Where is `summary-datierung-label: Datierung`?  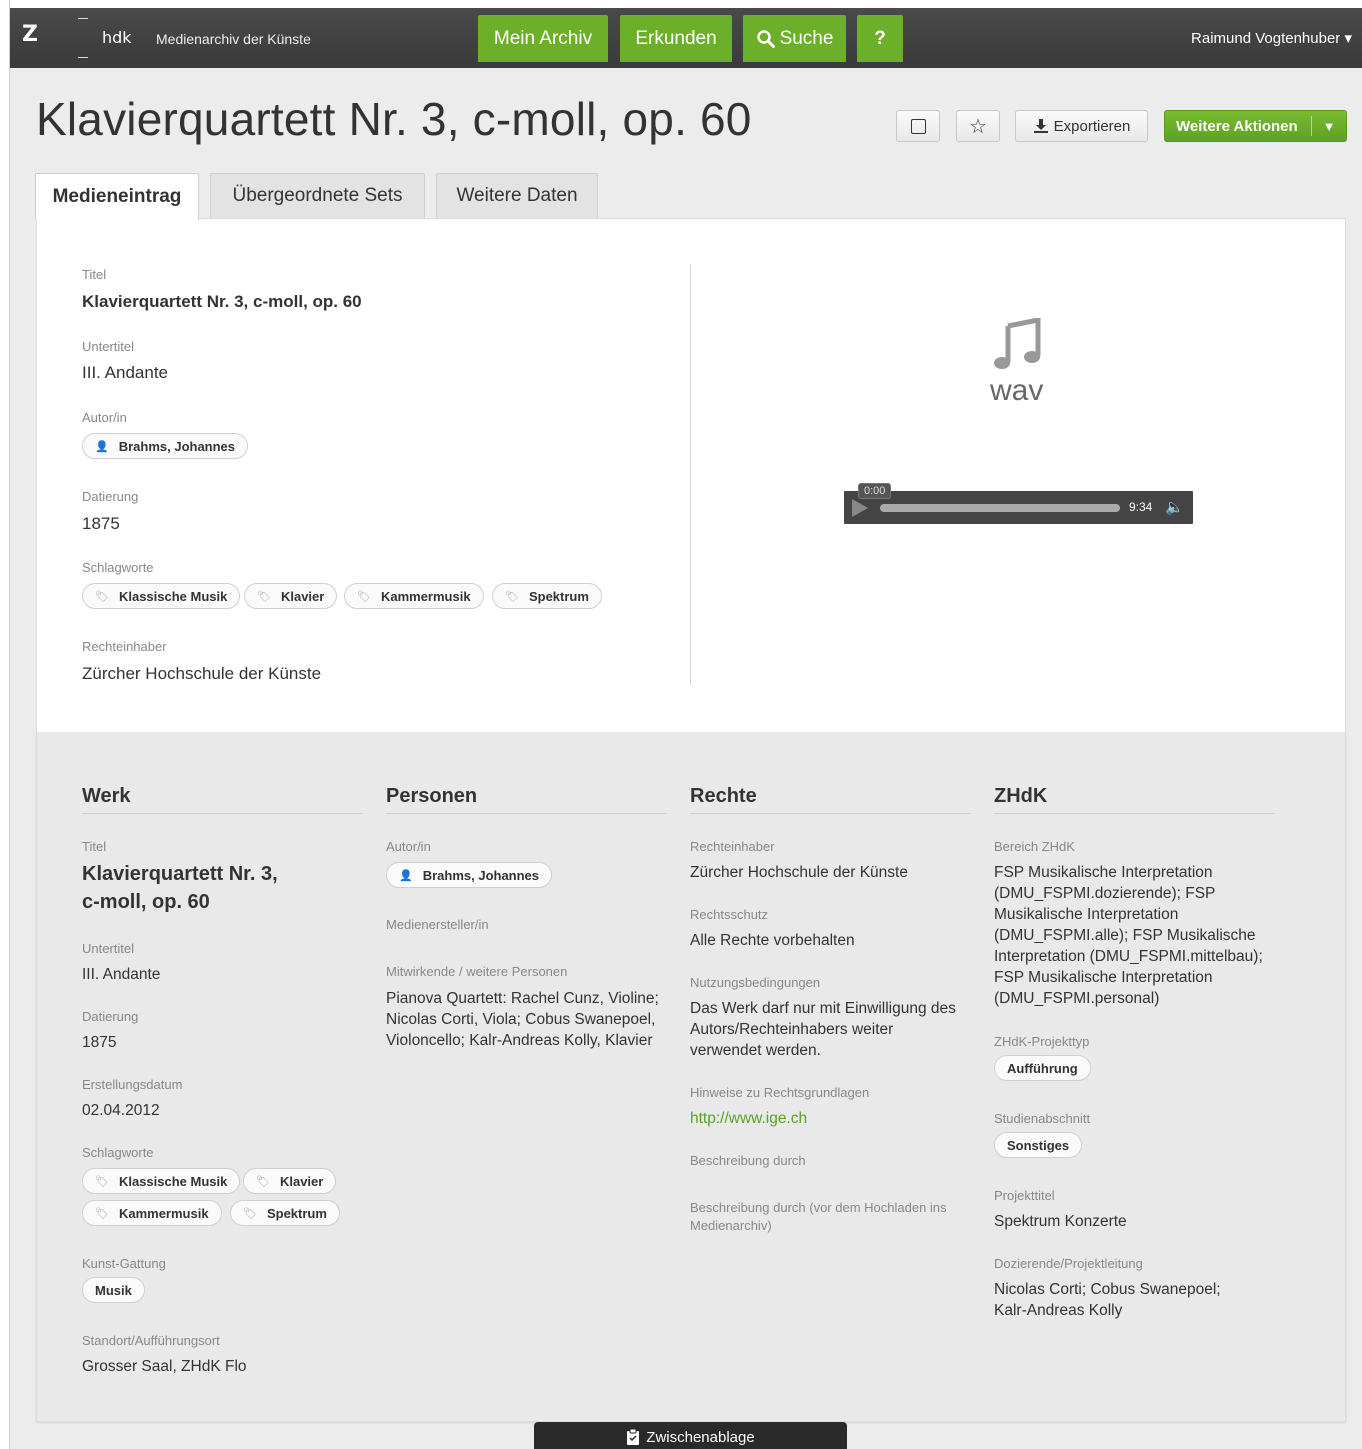
summary-datierung-label: Datierung is located at coordinates (110, 496).